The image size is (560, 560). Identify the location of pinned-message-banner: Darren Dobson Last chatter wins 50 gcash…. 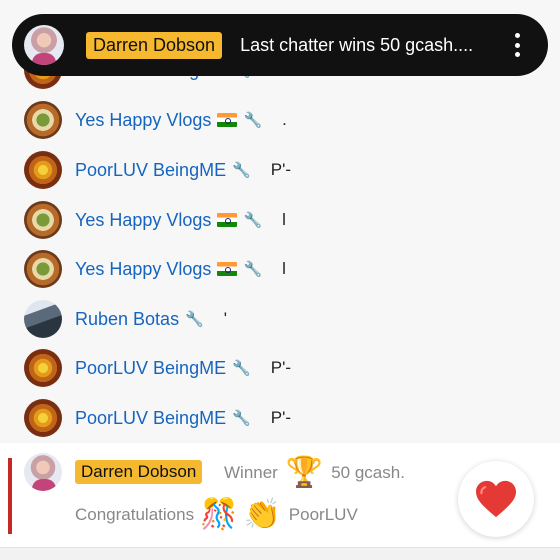
(280, 45).